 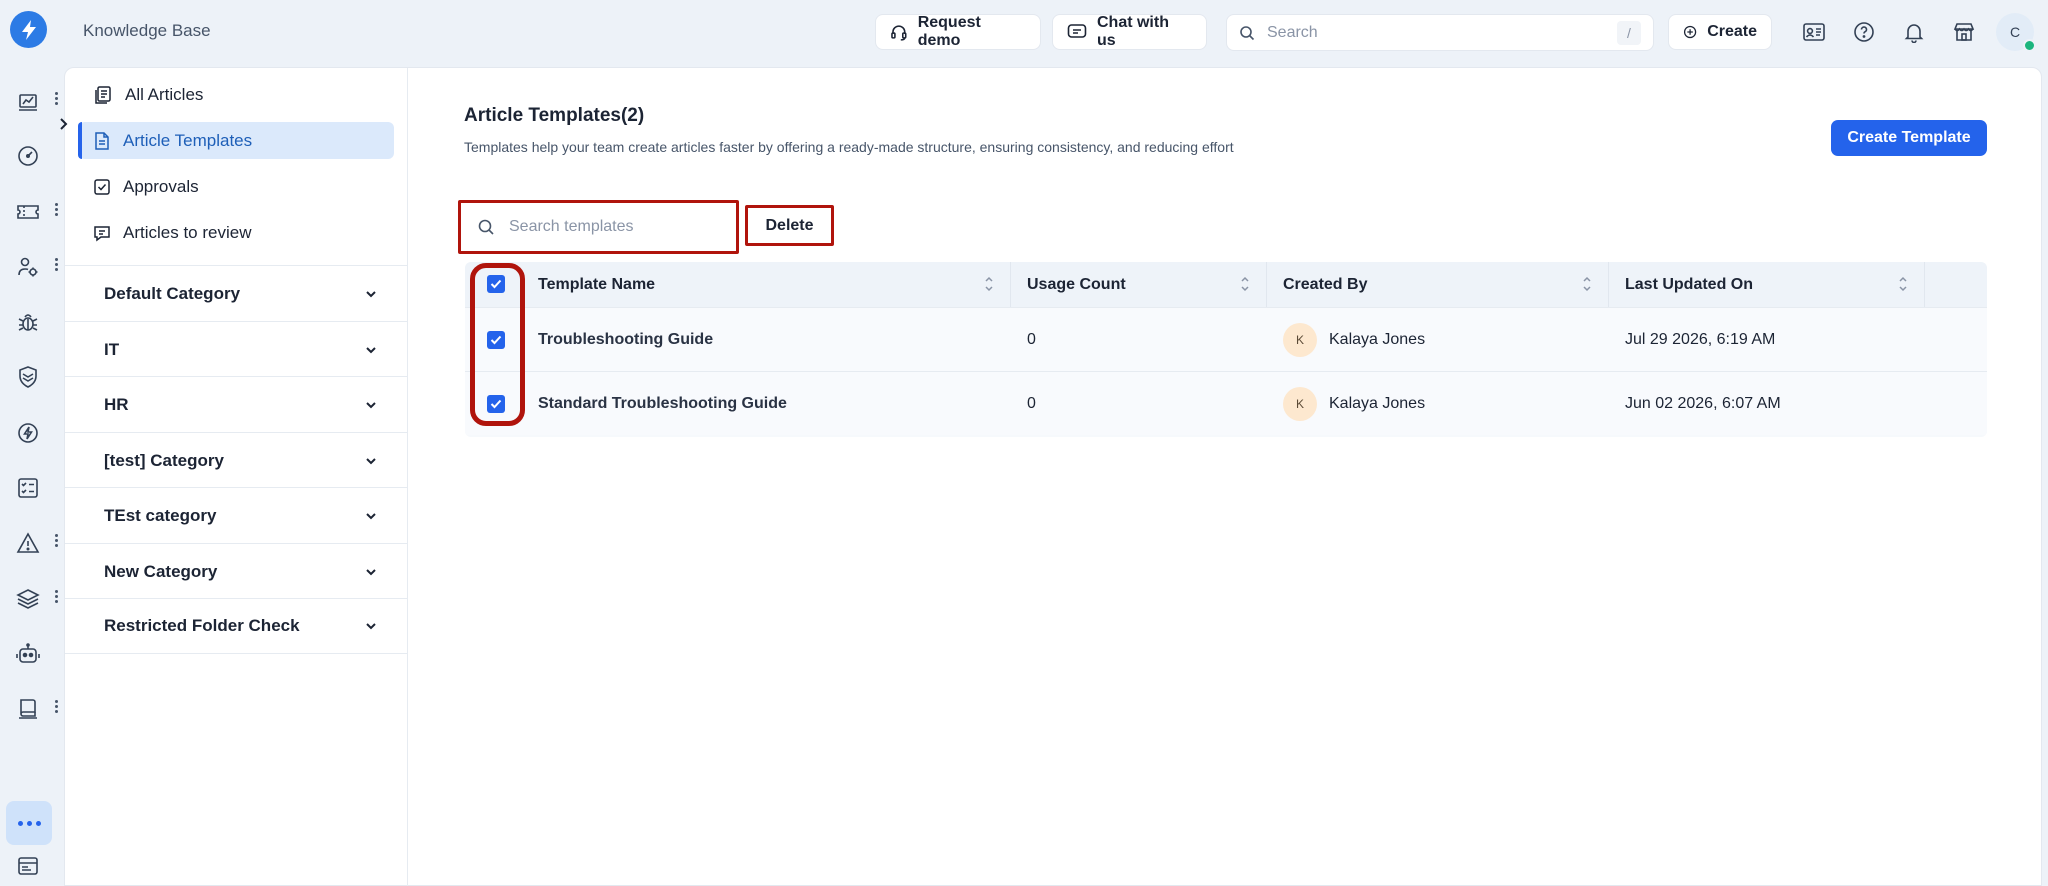 What do you see at coordinates (236, 186) in the screenshot?
I see `nav-approvals: Approvals` at bounding box center [236, 186].